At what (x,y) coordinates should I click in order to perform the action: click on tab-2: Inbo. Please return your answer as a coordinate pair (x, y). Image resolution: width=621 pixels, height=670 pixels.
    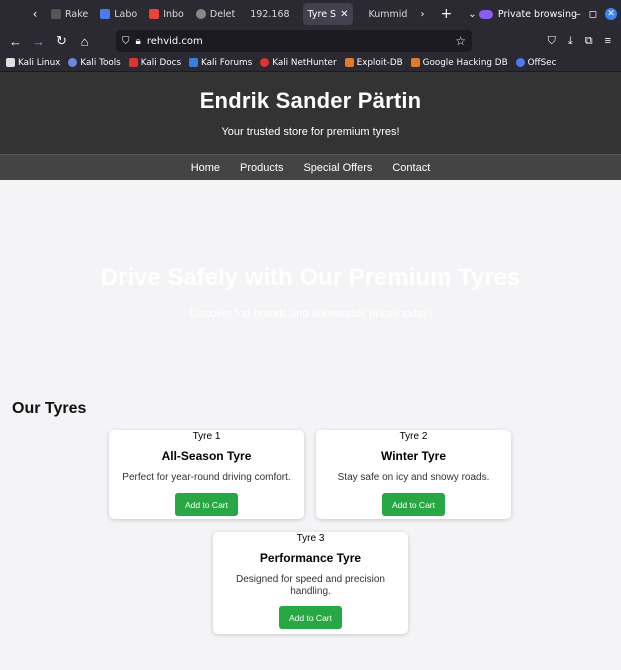
    Looking at the image, I should click on (166, 14).